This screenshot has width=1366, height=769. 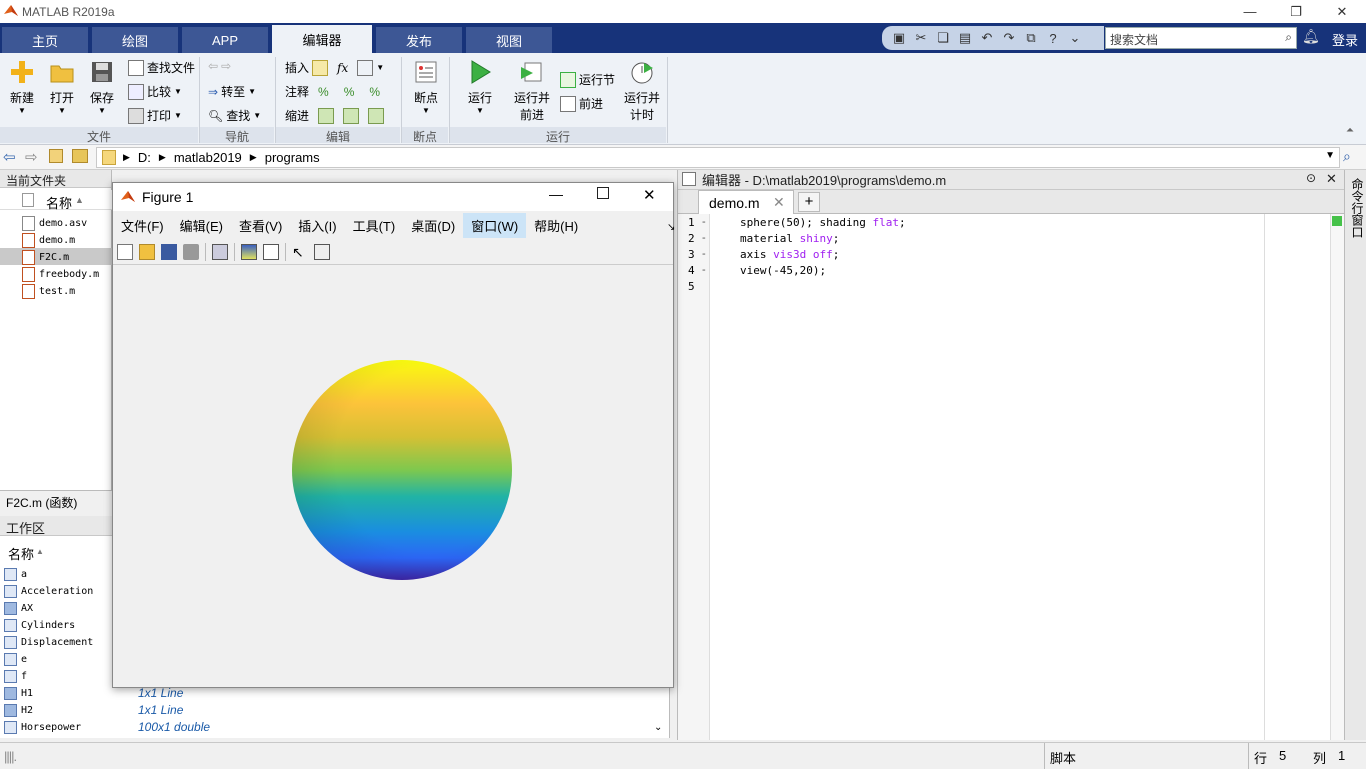 What do you see at coordinates (532, 91) in the screenshot?
I see `run-and-advance-button: 运行并 前进` at bounding box center [532, 91].